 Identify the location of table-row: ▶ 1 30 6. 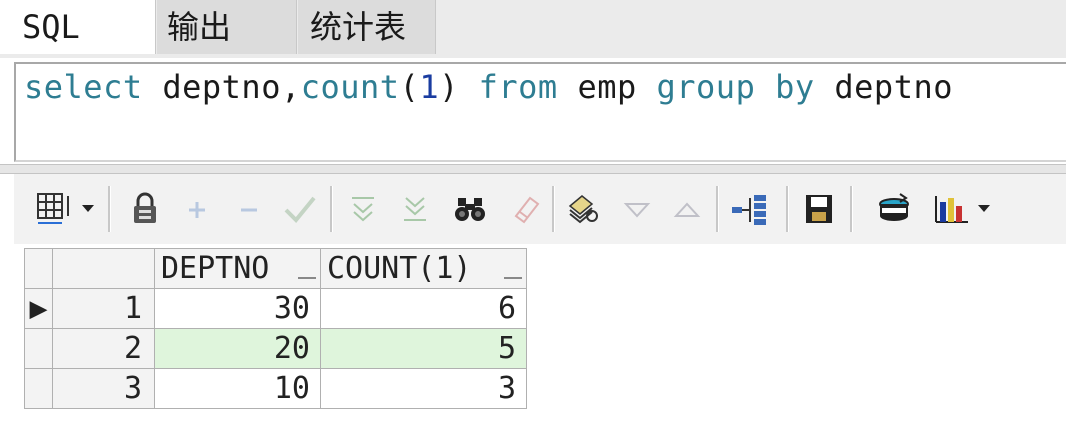
(275, 308).